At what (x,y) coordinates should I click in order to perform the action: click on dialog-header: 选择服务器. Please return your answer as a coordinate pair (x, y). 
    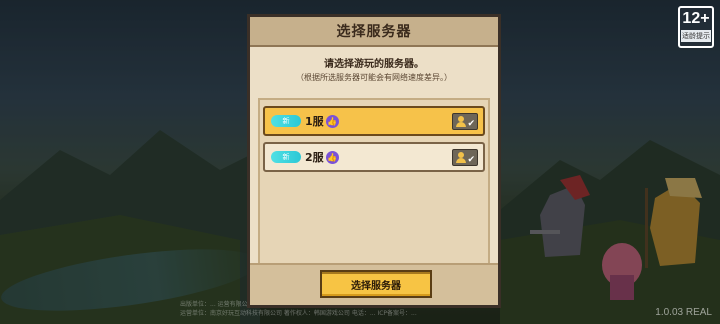
    Looking at the image, I should click on (374, 32).